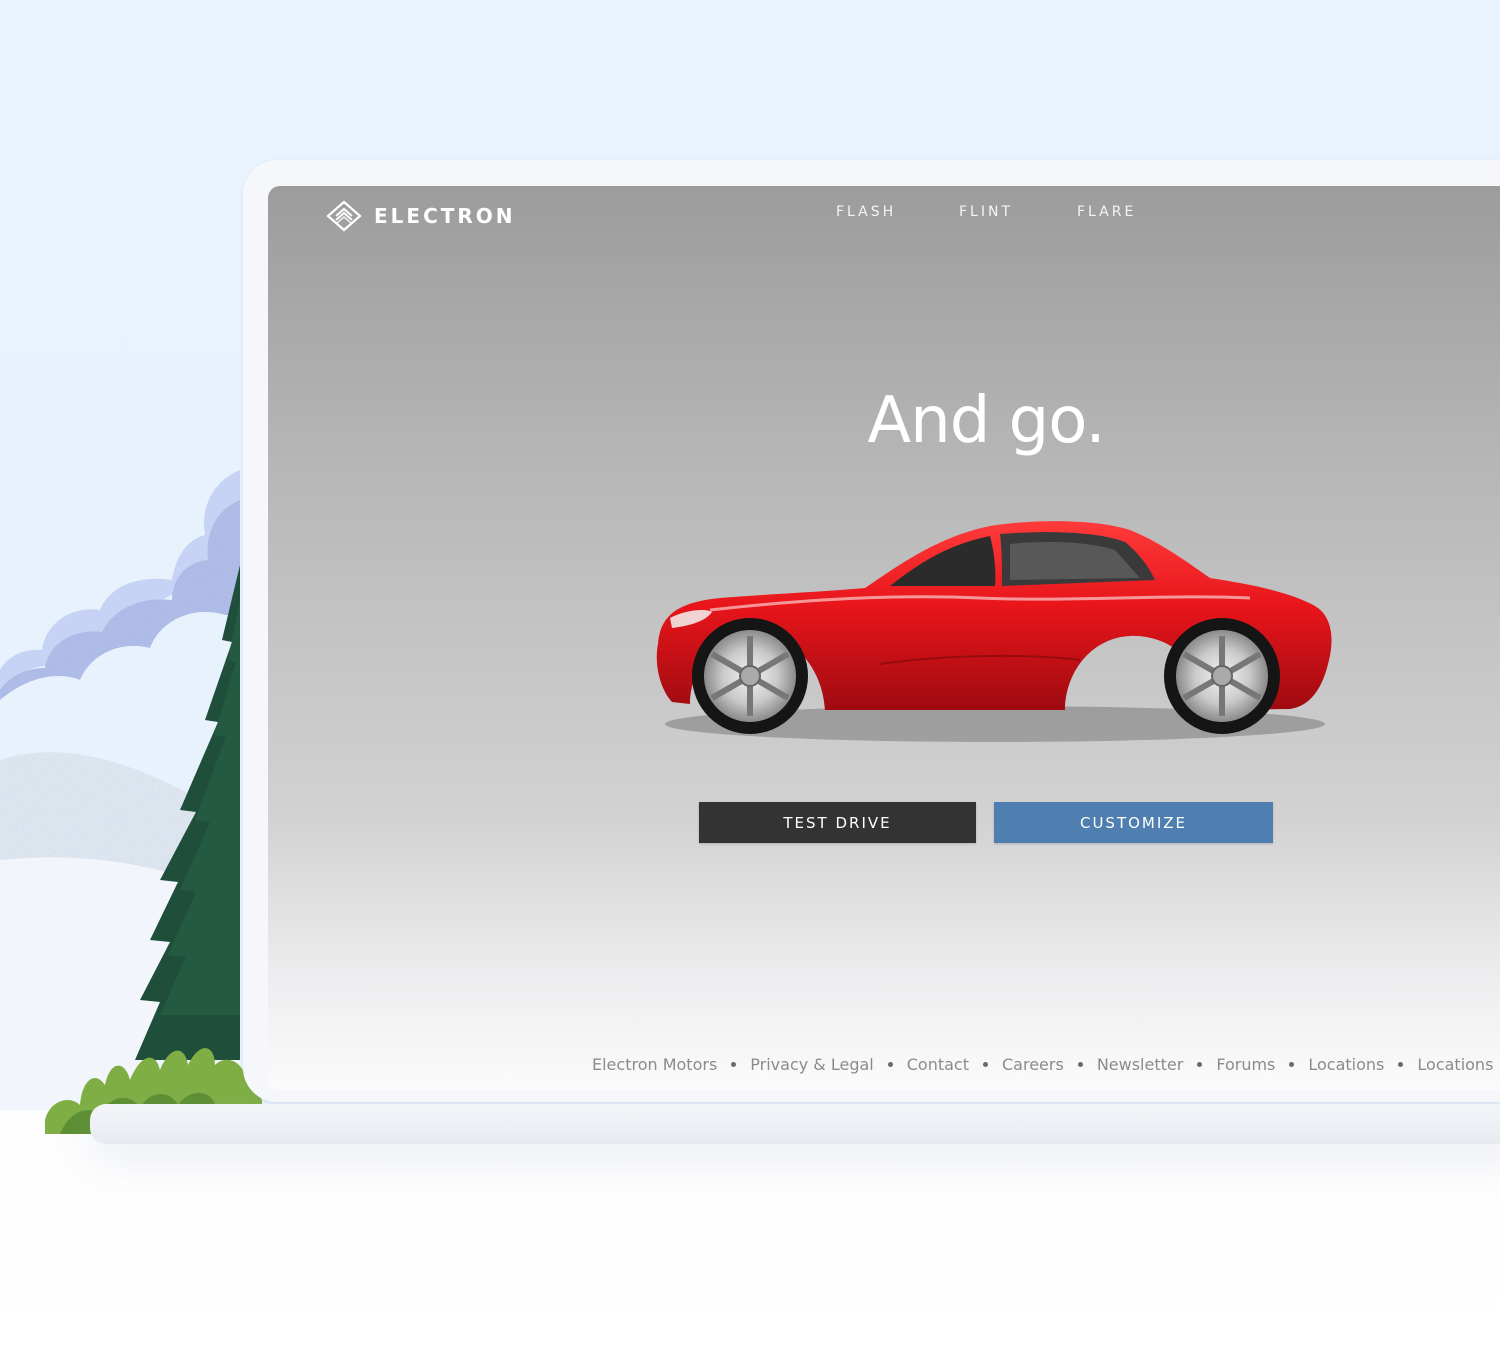  Describe the element at coordinates (866, 212) in the screenshot. I see `nav-link-flash: FLASH` at that location.